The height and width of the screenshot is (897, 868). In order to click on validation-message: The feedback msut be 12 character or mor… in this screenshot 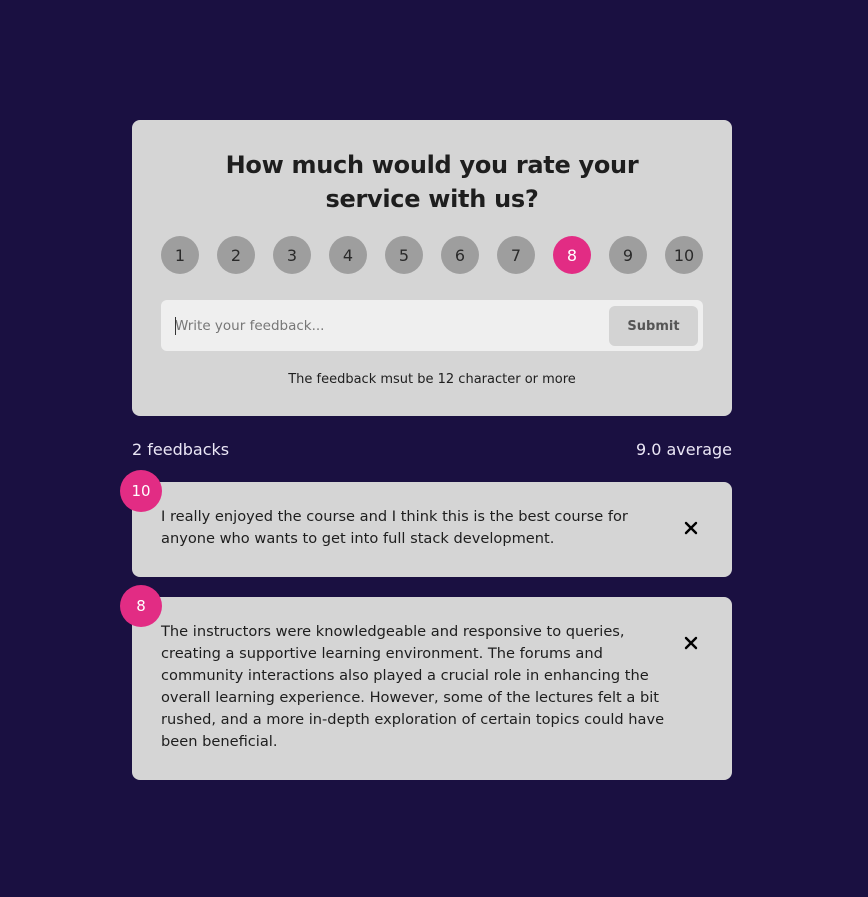, I will do `click(432, 379)`.